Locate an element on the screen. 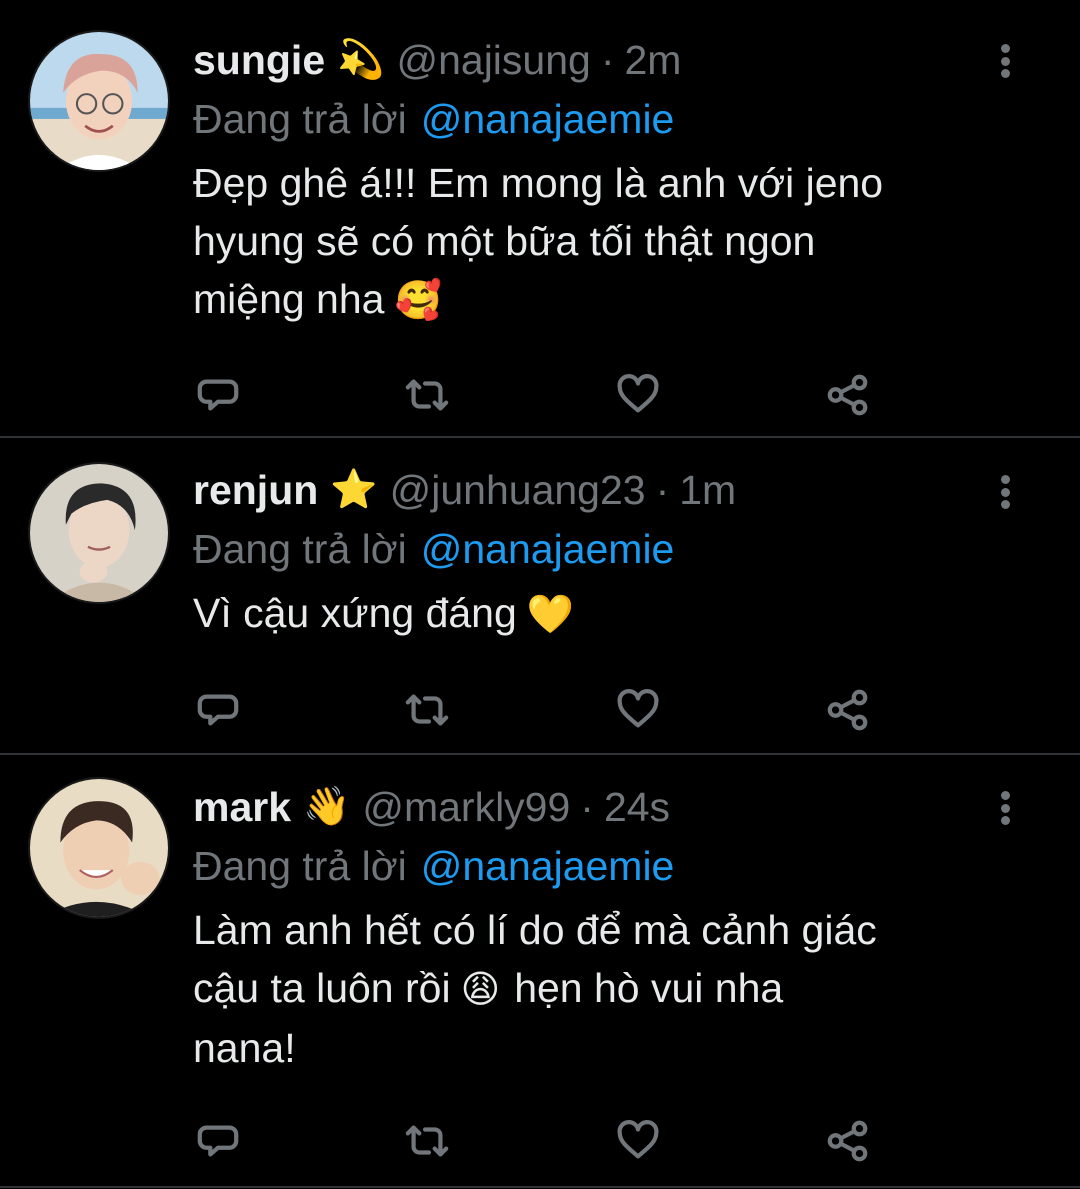  timestamp: 24s is located at coordinates (637, 807).